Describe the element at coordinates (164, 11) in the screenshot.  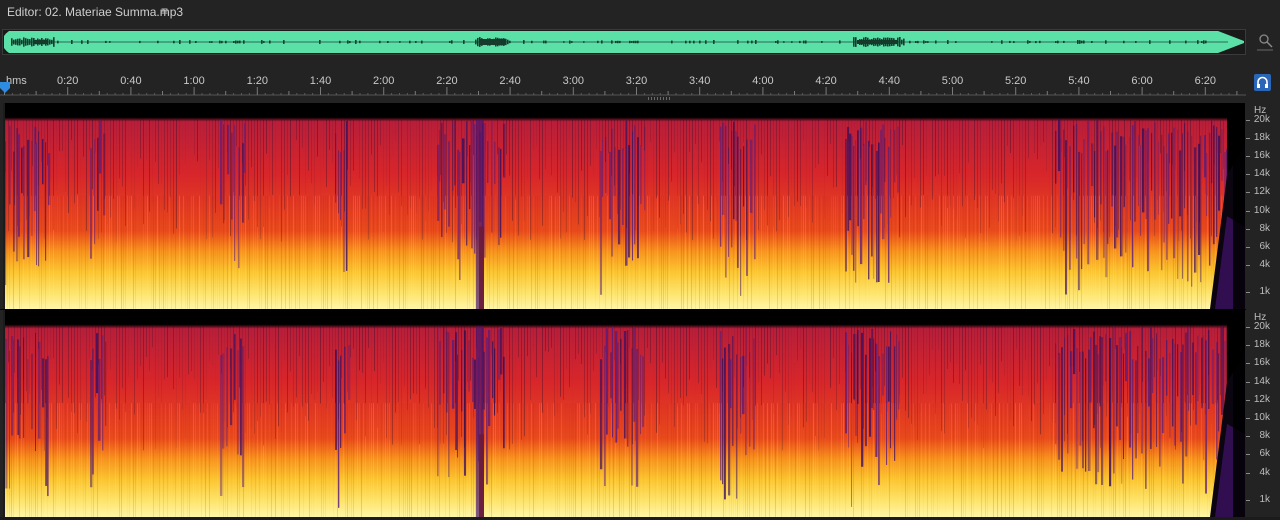
I see `hamburger-menu-icon: ≡` at that location.